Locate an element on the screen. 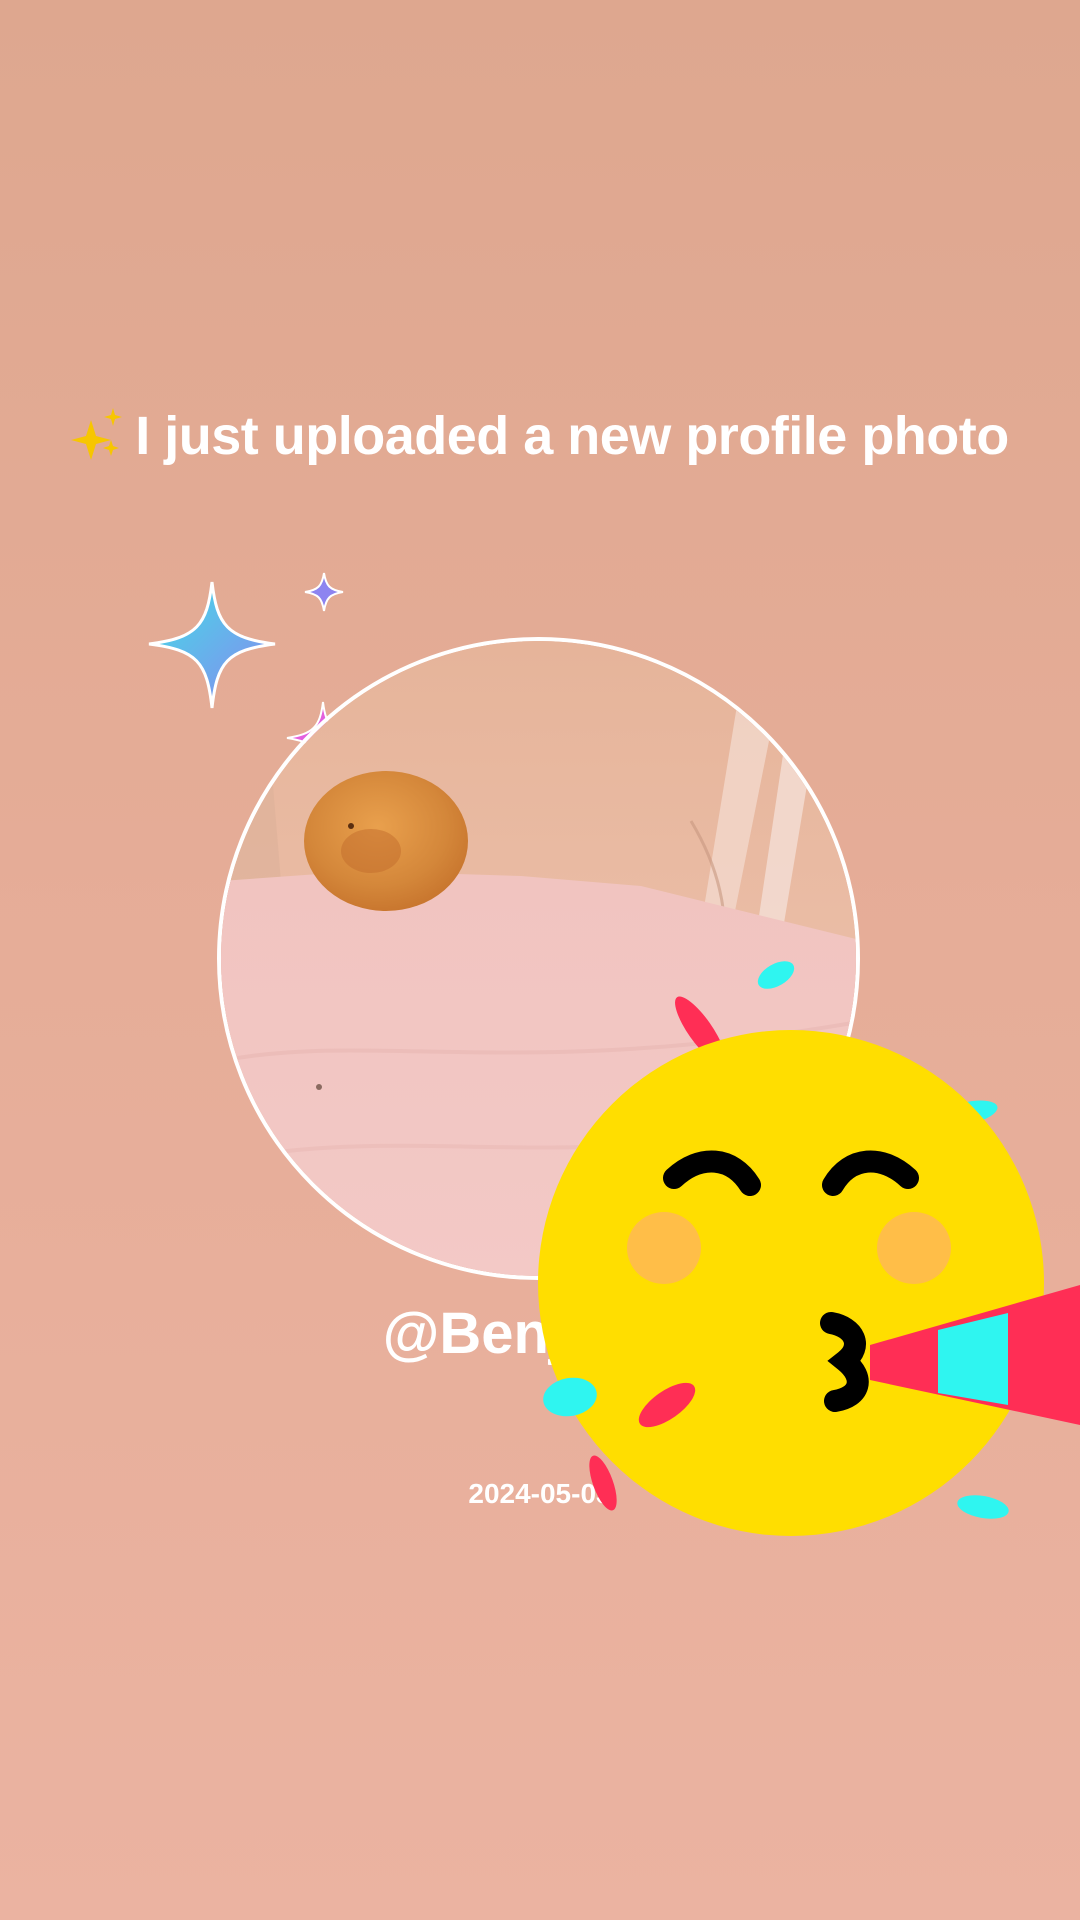  sparkle-large-icon is located at coordinates (212, 645).